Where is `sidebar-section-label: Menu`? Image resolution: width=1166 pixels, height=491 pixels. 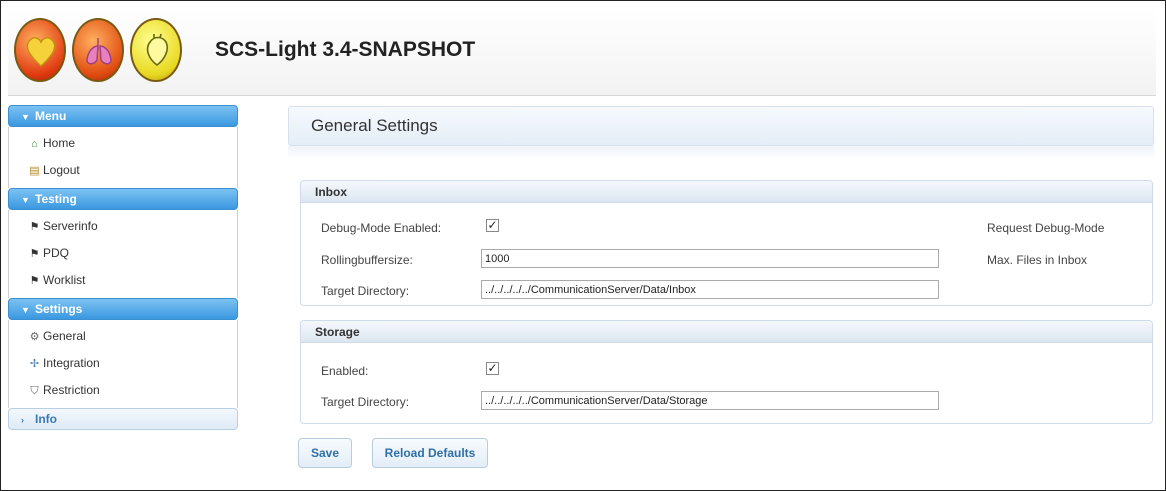 sidebar-section-label: Menu is located at coordinates (51, 116).